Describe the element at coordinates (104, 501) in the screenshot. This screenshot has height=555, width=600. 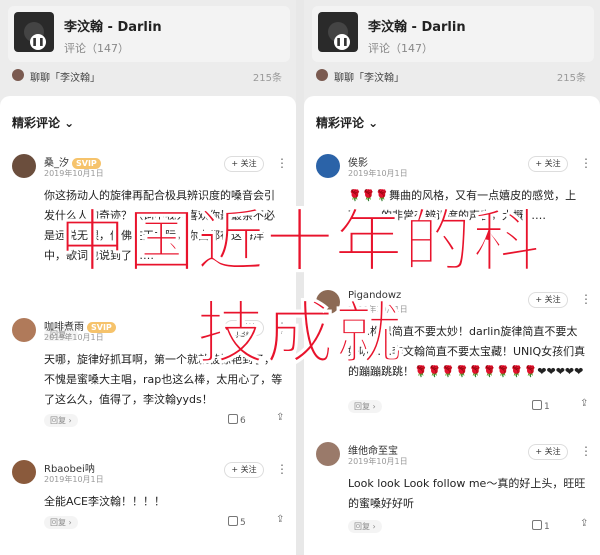
I see `comment-body: 全能ACE李汶翰！！！！` at that location.